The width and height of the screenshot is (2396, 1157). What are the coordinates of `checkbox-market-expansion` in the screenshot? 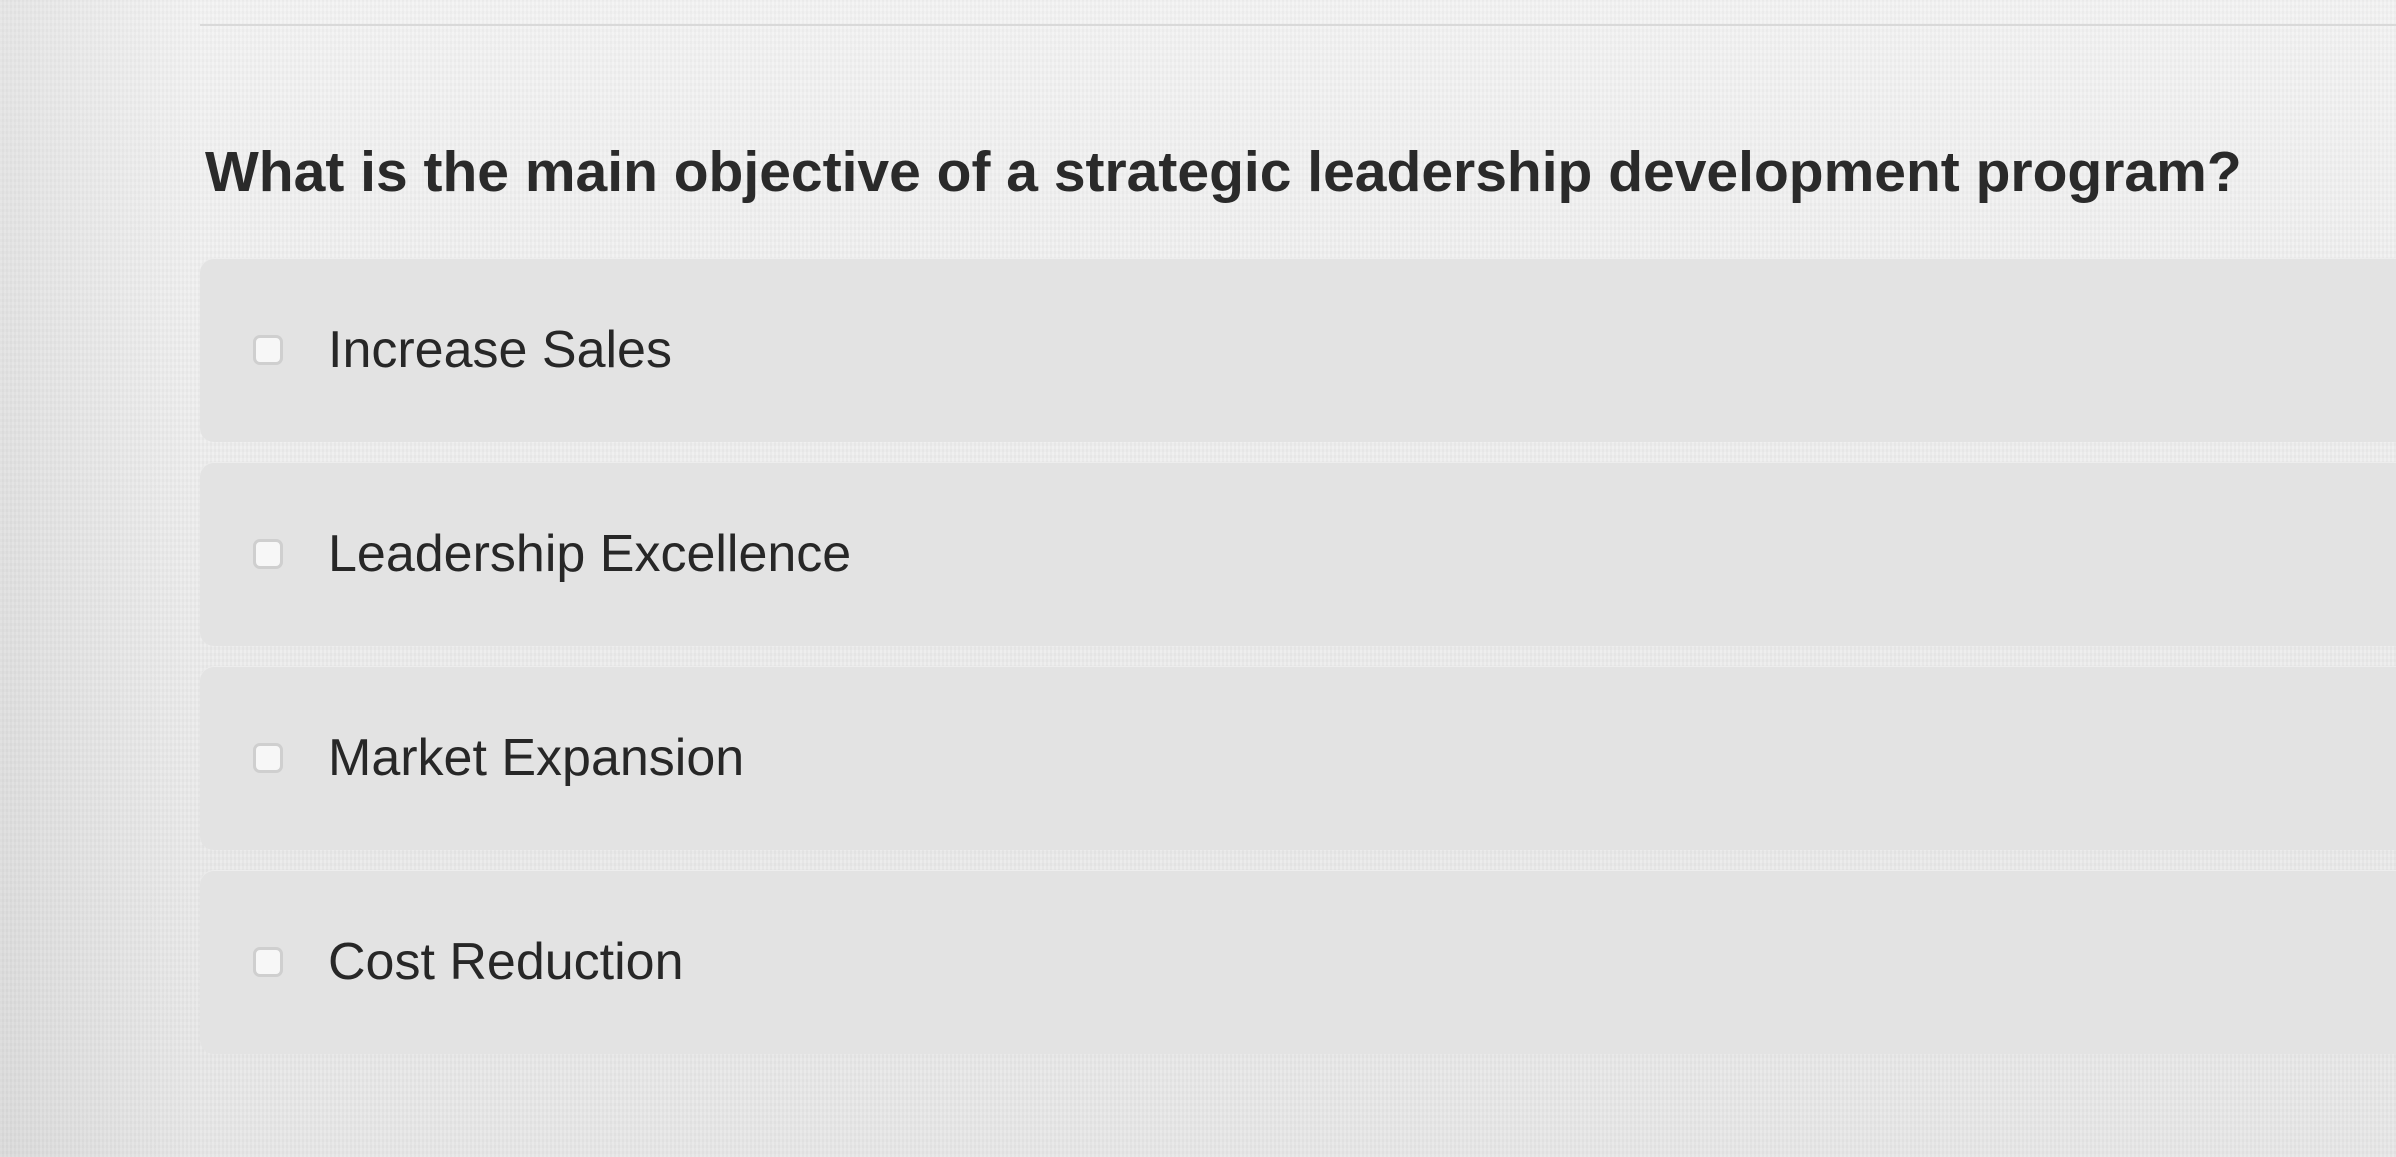 It's located at (268, 758).